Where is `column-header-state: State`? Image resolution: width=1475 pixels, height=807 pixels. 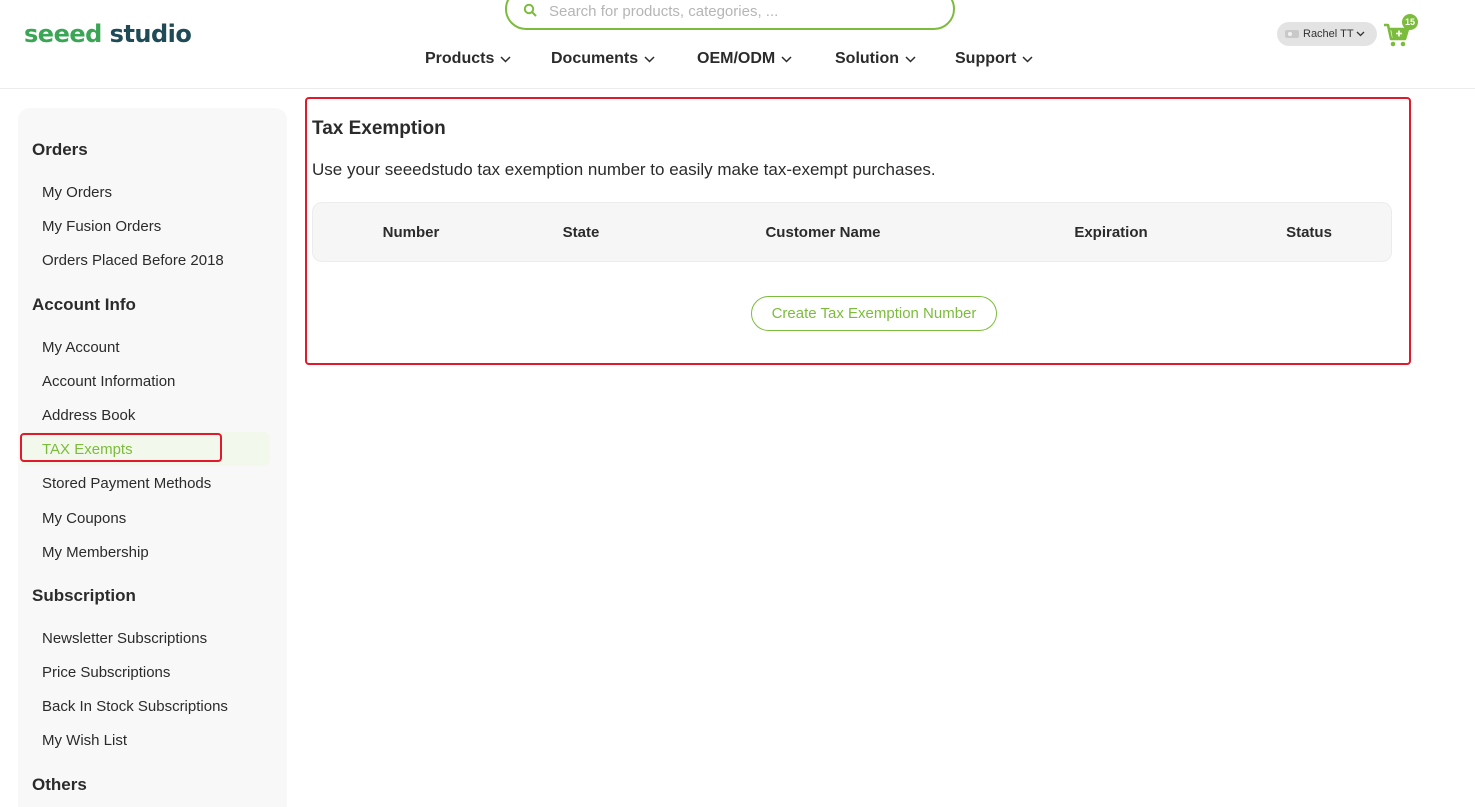
column-header-state: State is located at coordinates (581, 232).